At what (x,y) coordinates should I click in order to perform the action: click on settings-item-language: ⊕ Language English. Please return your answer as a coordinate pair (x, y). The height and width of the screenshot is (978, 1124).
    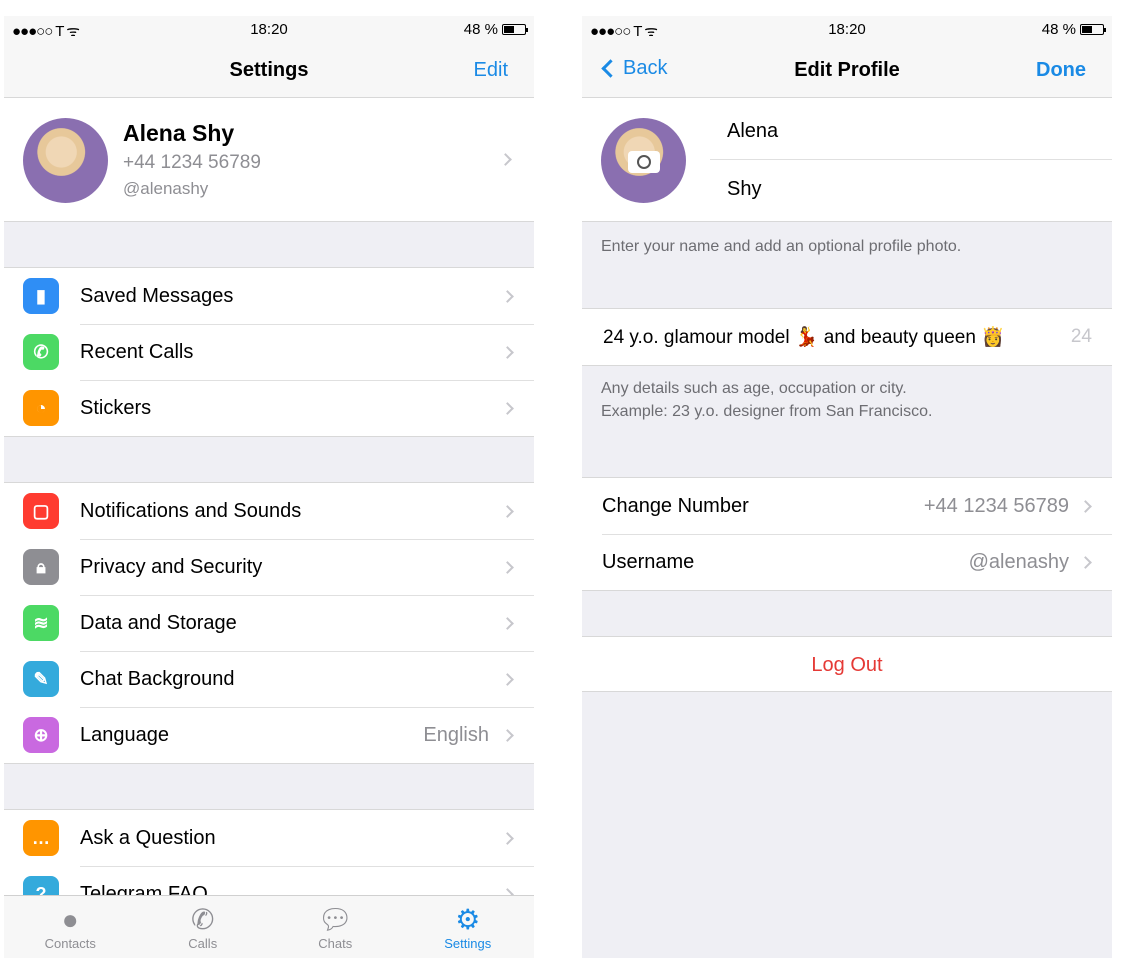
    Looking at the image, I should click on (269, 735).